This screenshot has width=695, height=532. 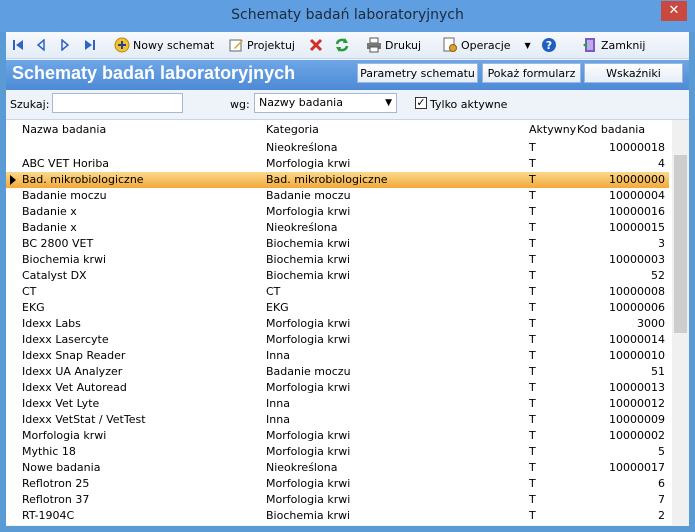 I want to click on table-row: Badanie moczu Badanie moczu T 10000004, so click(x=337, y=196).